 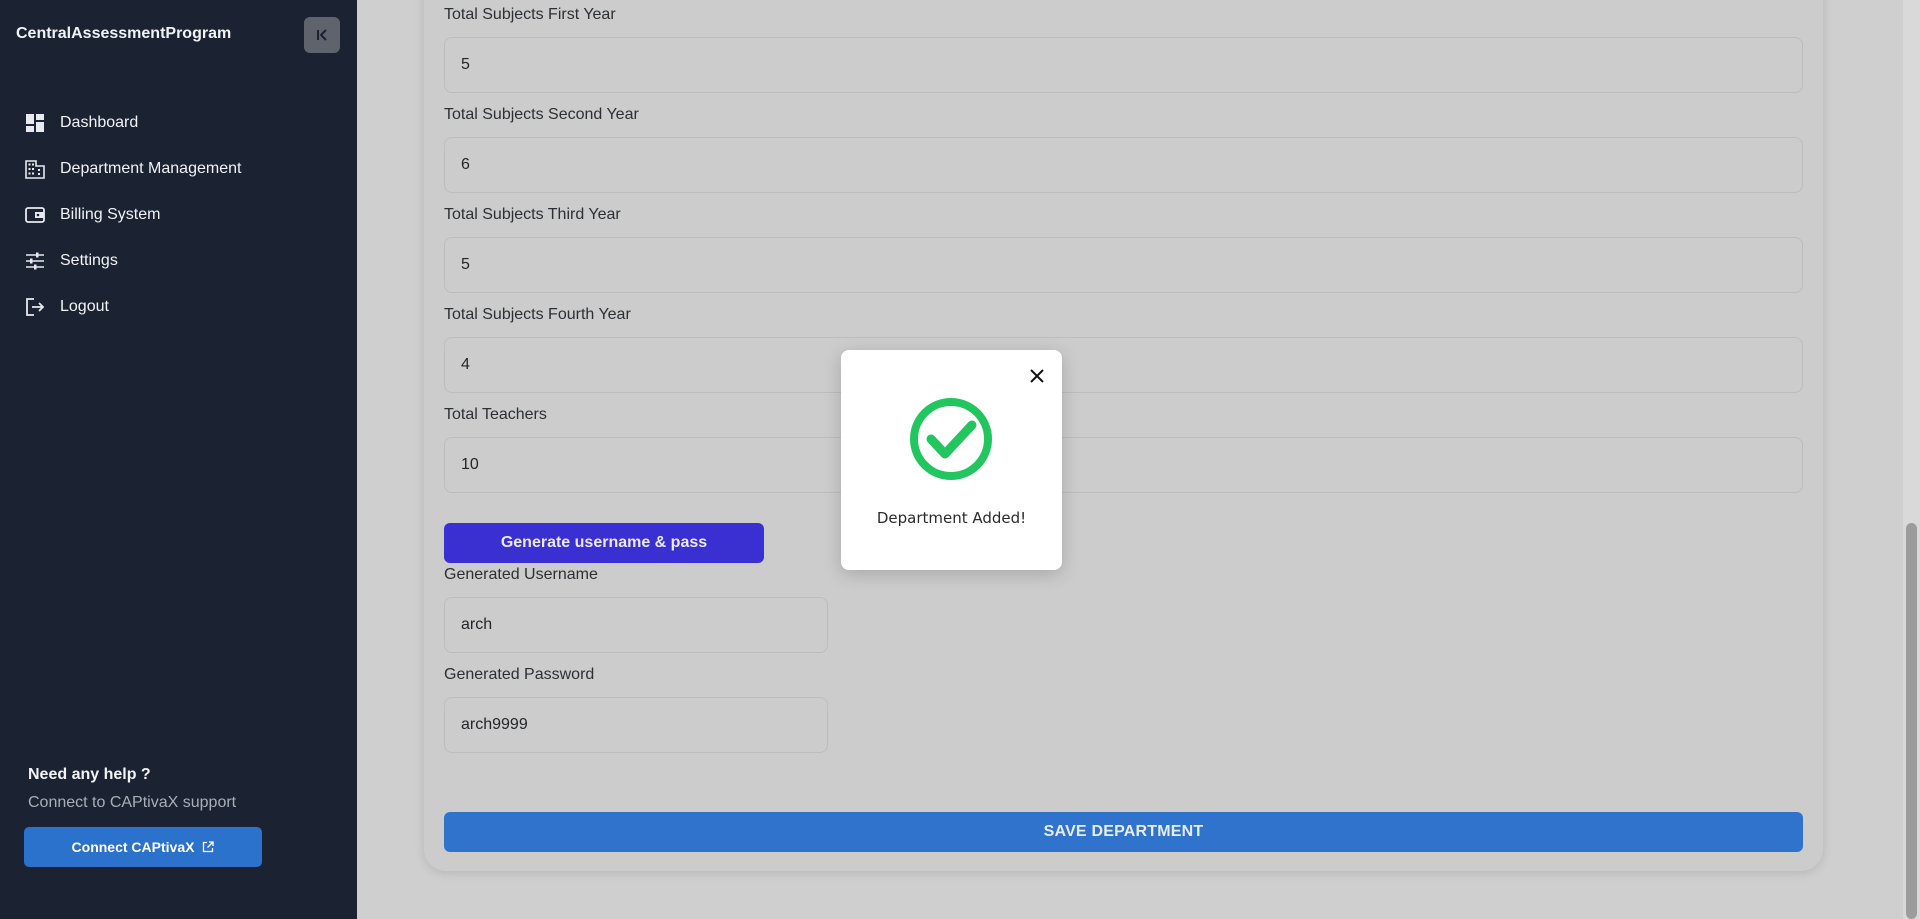 What do you see at coordinates (35, 261) in the screenshot?
I see `sliders-icon` at bounding box center [35, 261].